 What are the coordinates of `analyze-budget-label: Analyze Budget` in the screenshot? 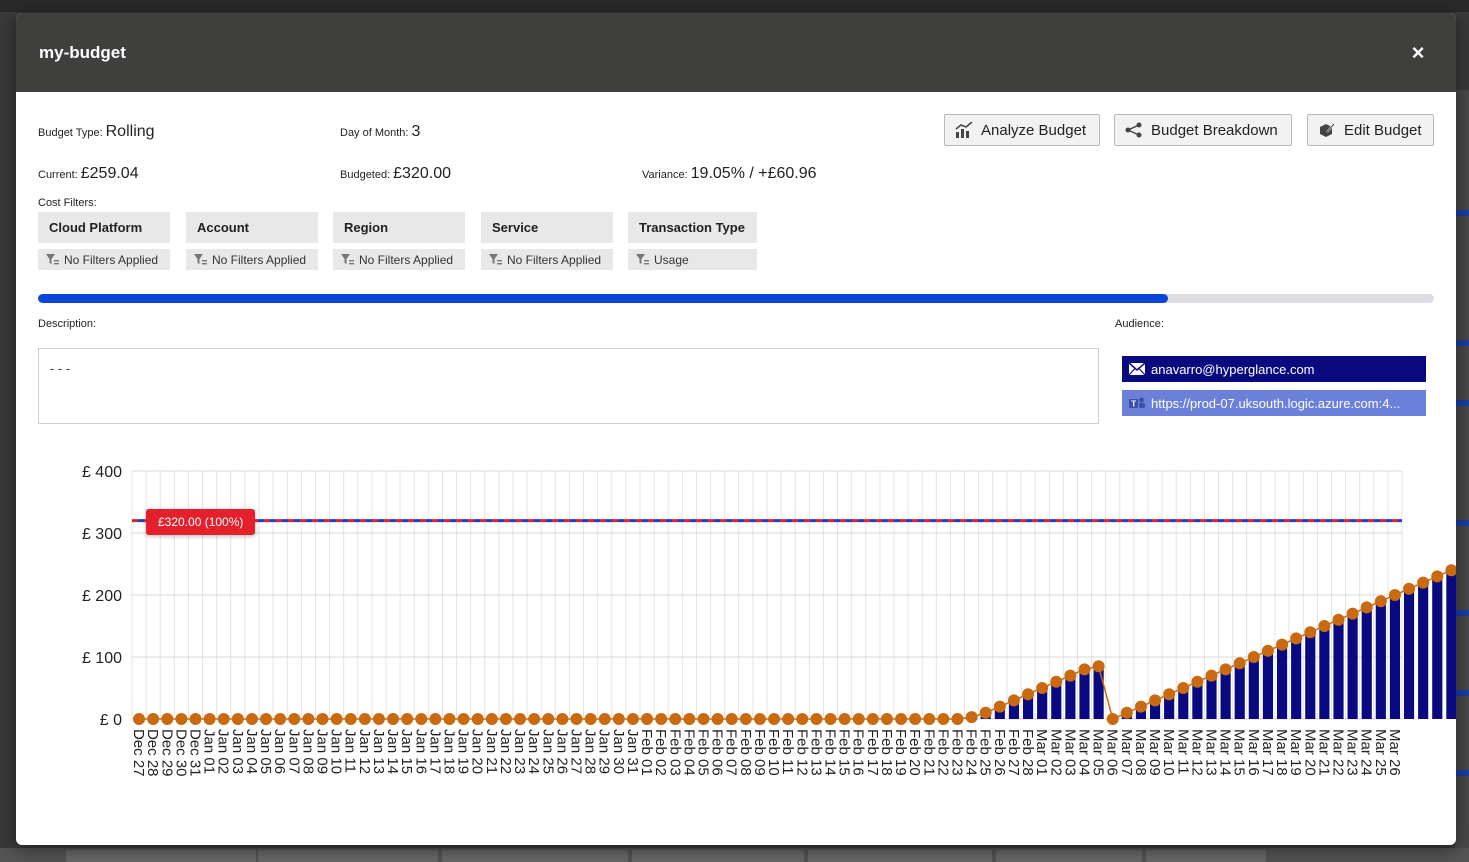 It's located at (1034, 130).